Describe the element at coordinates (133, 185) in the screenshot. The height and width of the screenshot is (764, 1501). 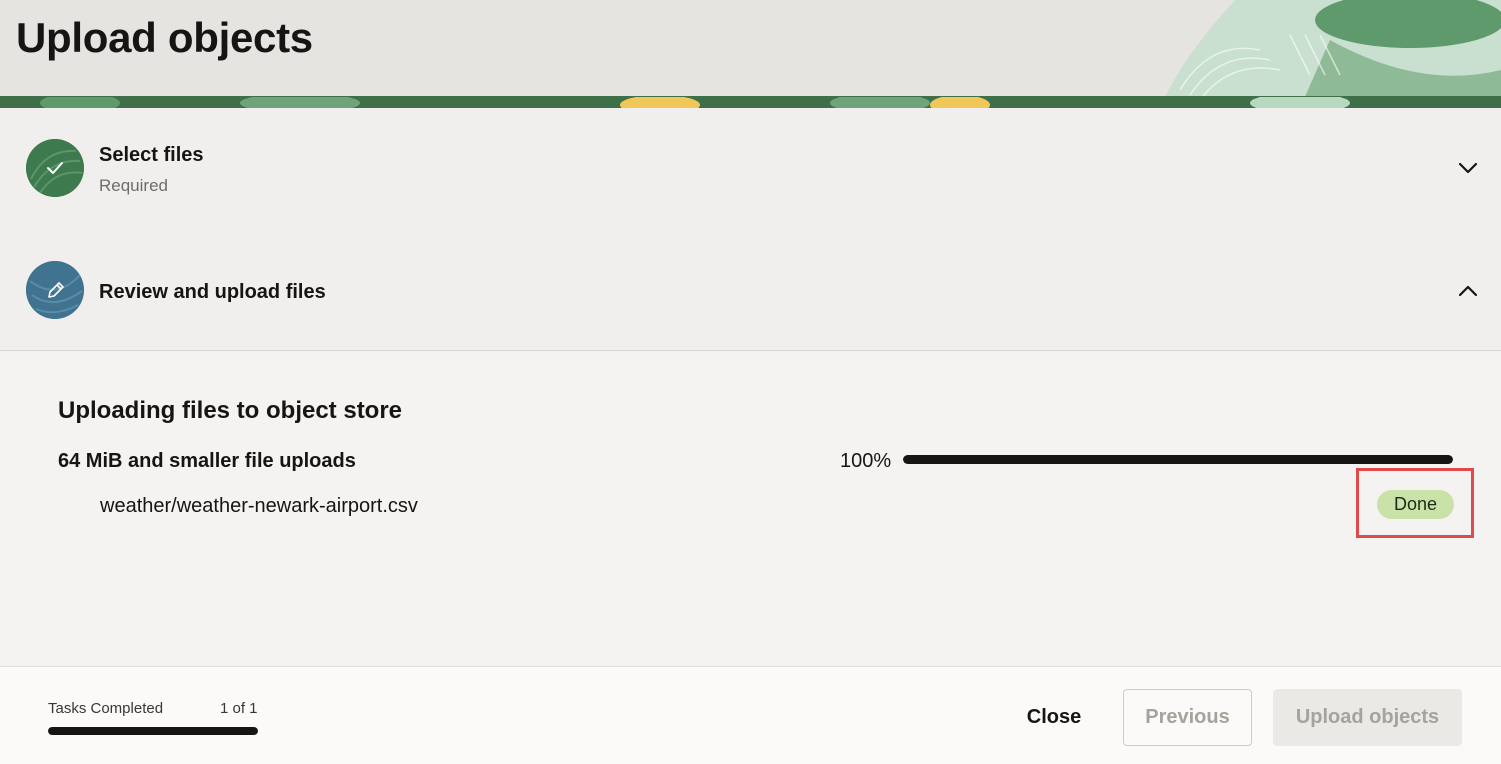
I see `step-subtitle: Required` at that location.